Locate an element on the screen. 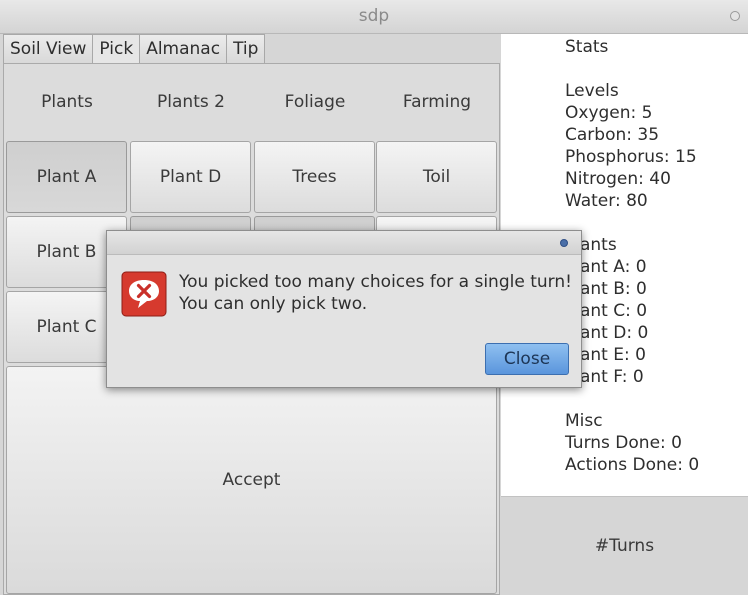 The width and height of the screenshot is (748, 595). stats-title: Stats is located at coordinates (587, 47).